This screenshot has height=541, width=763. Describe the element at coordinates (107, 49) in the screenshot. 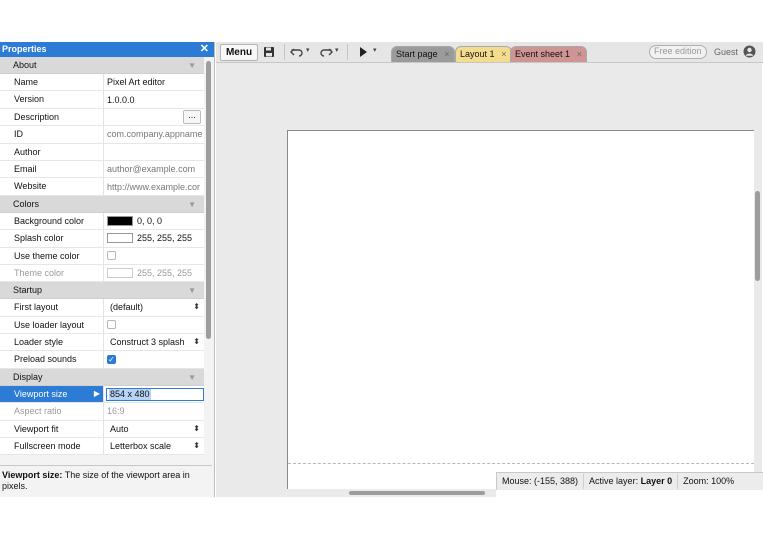

I see `properties-title-bar: Properties ✕` at that location.